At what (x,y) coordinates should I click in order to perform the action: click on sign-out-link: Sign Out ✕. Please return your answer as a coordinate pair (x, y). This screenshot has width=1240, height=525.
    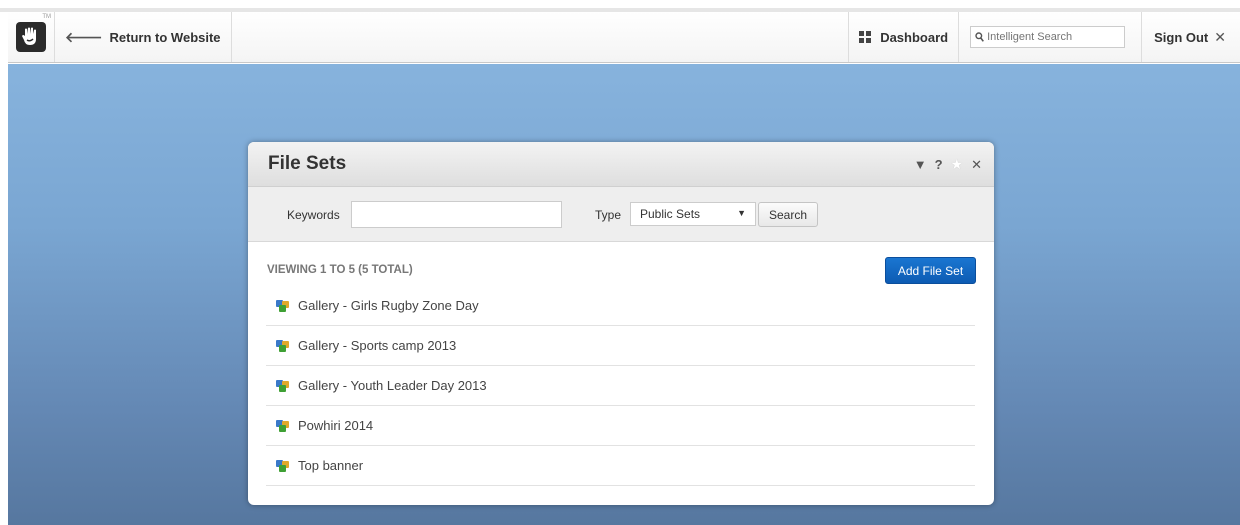
    Looking at the image, I should click on (1191, 37).